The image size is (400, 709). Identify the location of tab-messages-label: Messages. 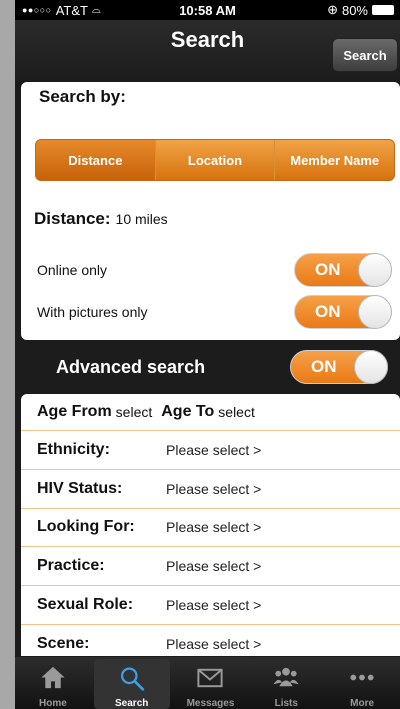
(210, 703).